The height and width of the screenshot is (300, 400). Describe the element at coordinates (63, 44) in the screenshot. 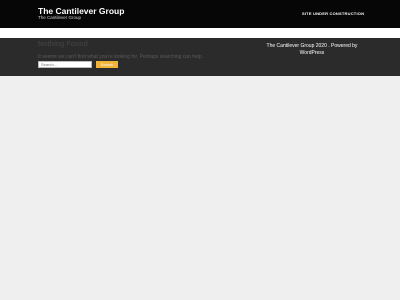

I see `page-title: Nothing Found` at that location.